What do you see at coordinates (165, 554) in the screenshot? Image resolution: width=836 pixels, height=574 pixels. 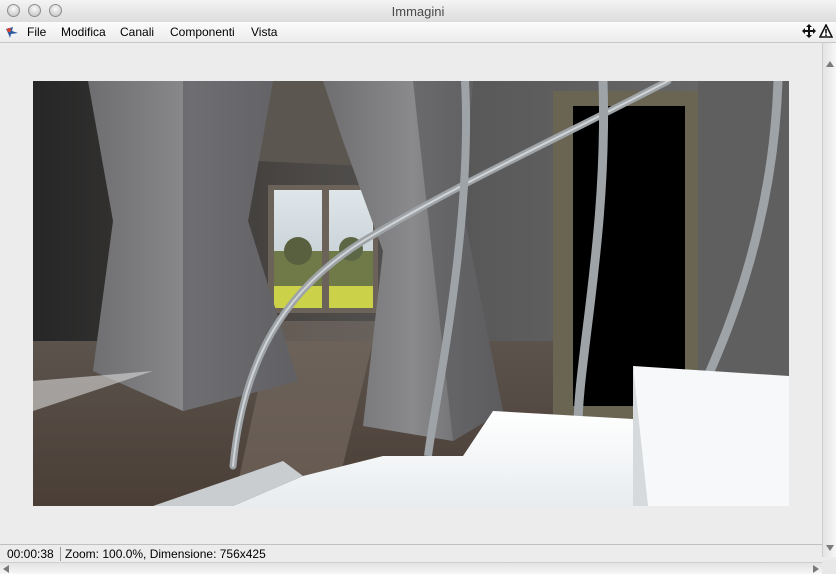 I see `zoom-dimension-info: Zoom: 100.0%, Dimensione: 756x425` at bounding box center [165, 554].